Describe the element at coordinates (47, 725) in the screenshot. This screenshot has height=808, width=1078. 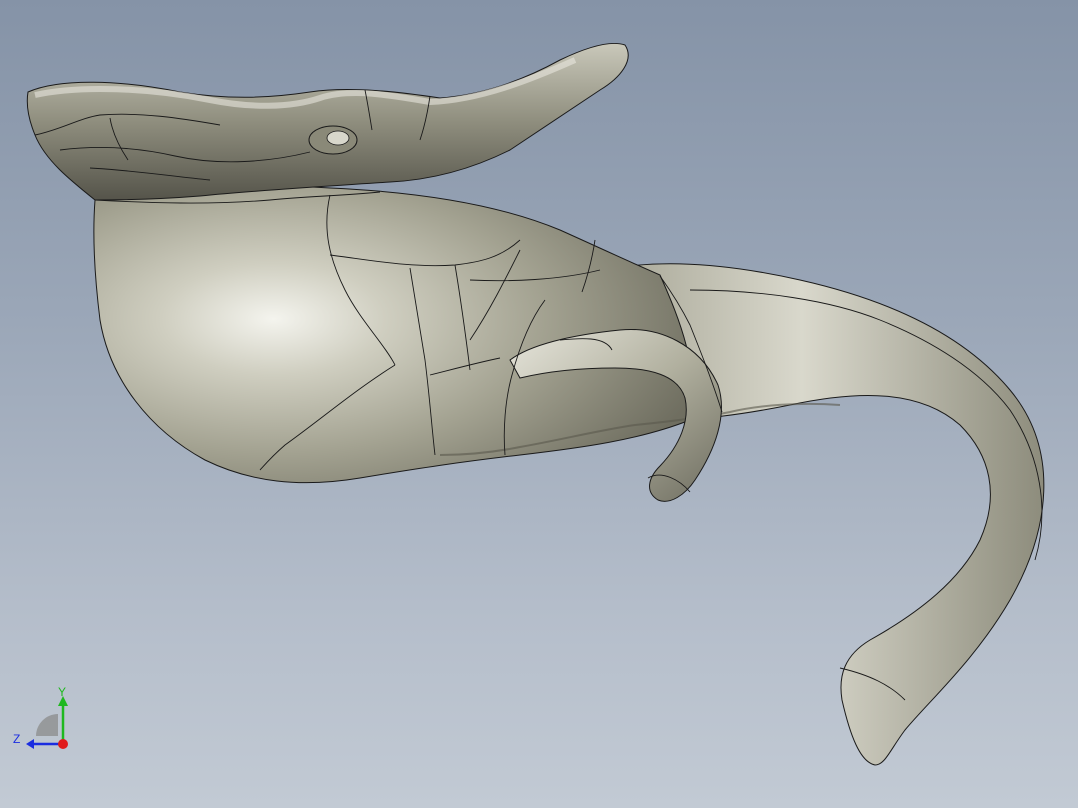
I see `triad-arc` at that location.